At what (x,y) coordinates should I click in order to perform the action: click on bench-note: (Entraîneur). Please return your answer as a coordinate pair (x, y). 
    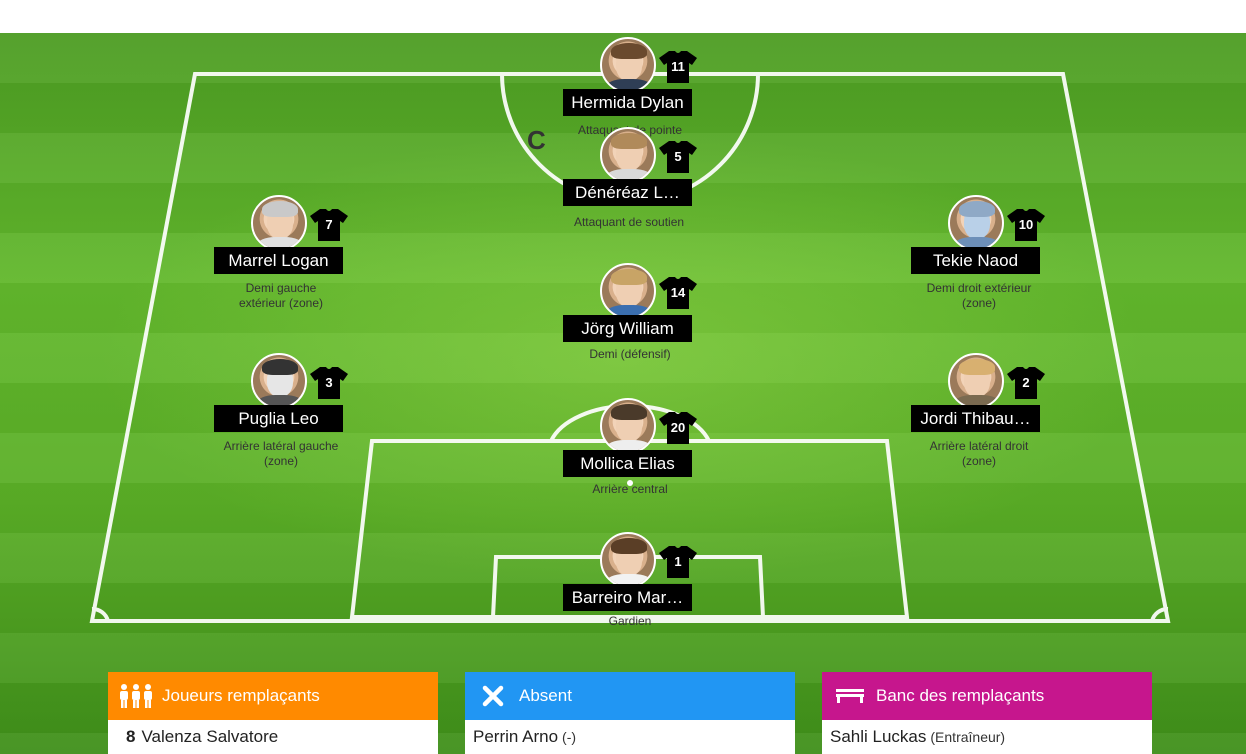
    Looking at the image, I should click on (968, 737).